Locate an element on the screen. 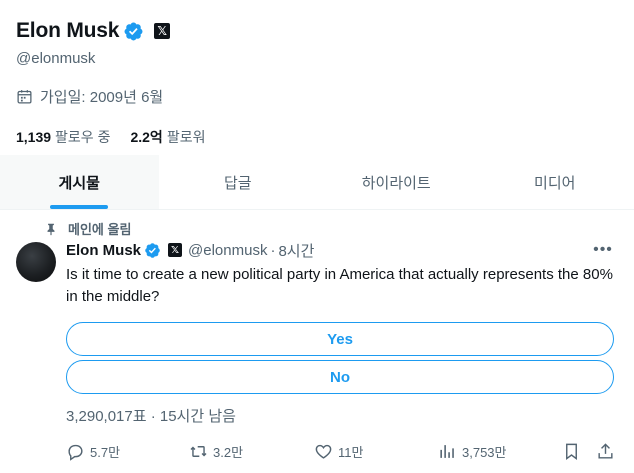 This screenshot has width=634, height=473. followers-count: 2.2억 is located at coordinates (146, 137).